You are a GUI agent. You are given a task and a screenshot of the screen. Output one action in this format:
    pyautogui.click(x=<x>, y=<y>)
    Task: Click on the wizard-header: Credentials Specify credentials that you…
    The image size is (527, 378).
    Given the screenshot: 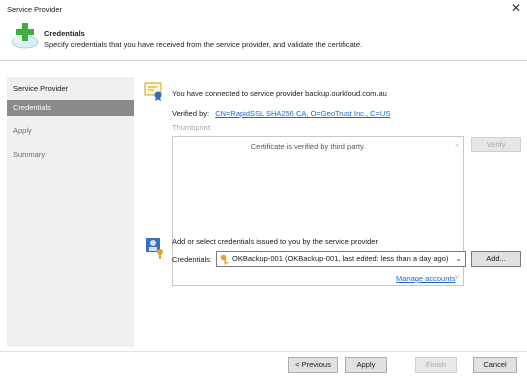 What is the action you would take?
    pyautogui.click(x=263, y=38)
    